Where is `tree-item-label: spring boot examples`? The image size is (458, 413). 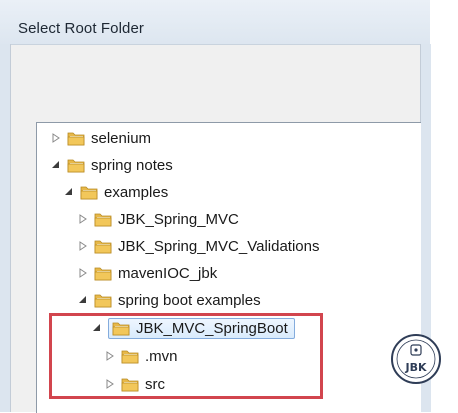 tree-item-label: spring boot examples is located at coordinates (189, 300).